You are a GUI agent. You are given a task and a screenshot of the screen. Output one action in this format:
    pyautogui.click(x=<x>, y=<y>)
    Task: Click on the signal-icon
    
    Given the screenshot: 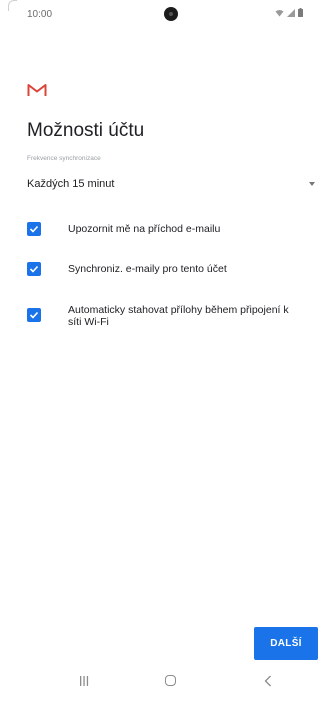 What is the action you would take?
    pyautogui.click(x=291, y=13)
    